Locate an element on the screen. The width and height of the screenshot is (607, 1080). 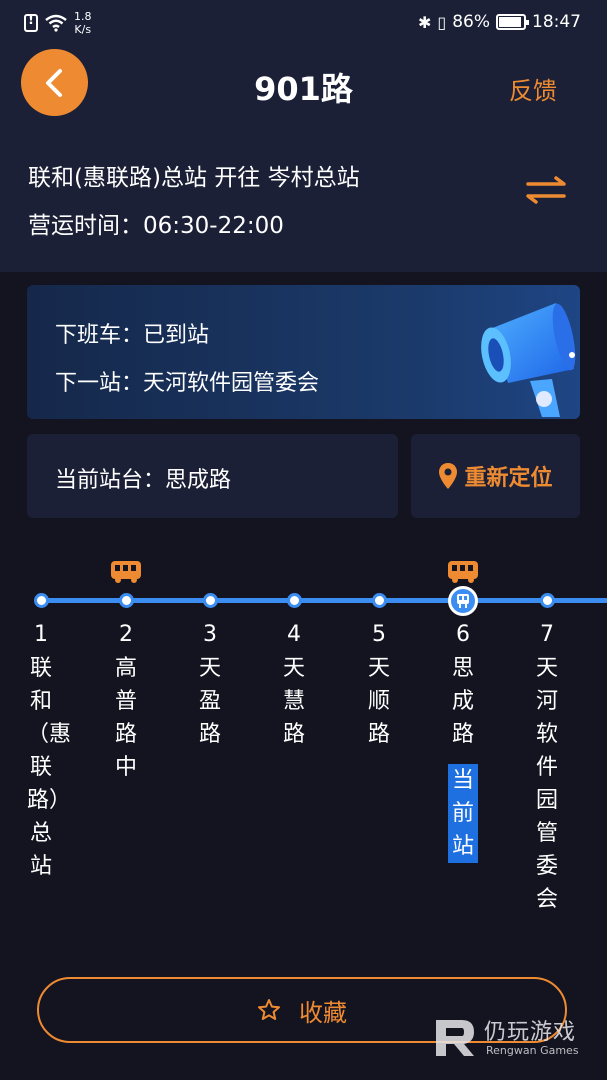
stop-number: 3 is located at coordinates (210, 634).